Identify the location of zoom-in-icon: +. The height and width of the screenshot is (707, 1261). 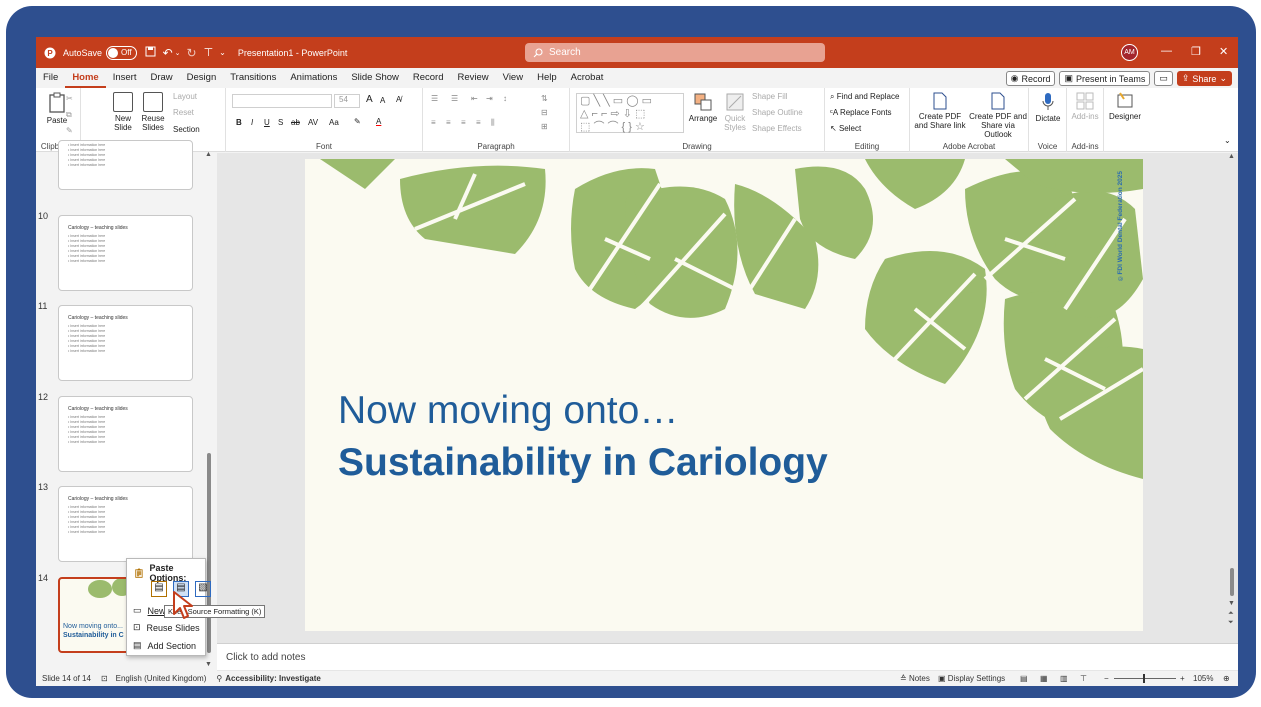
(1182, 678).